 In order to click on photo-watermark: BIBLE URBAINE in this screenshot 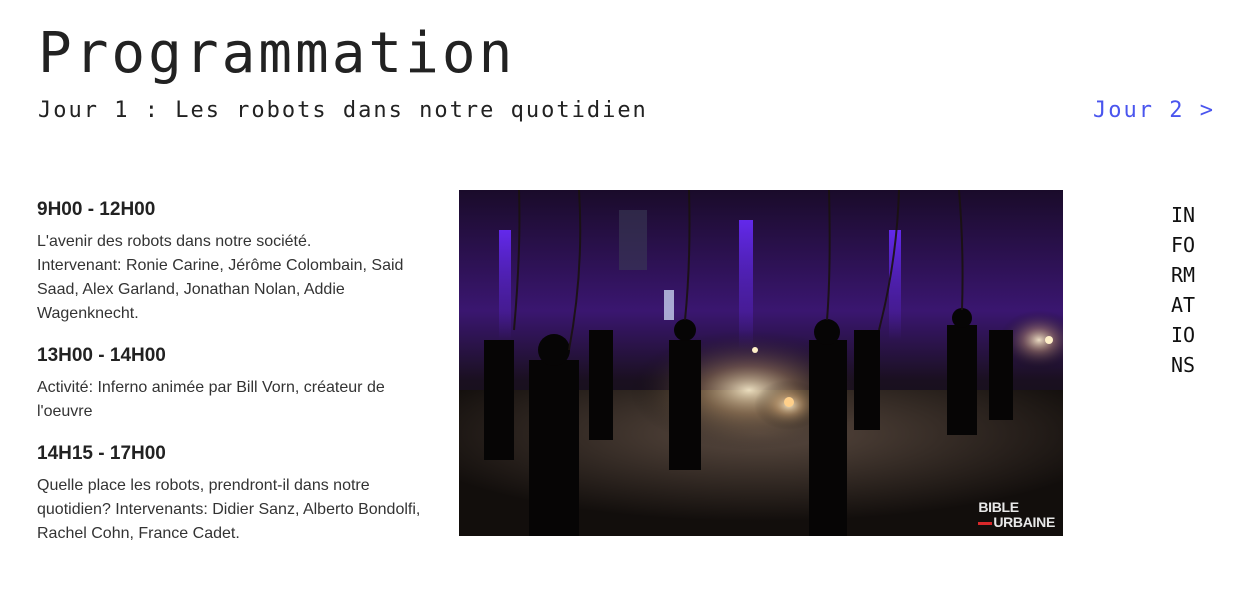, I will do `click(1016, 515)`.